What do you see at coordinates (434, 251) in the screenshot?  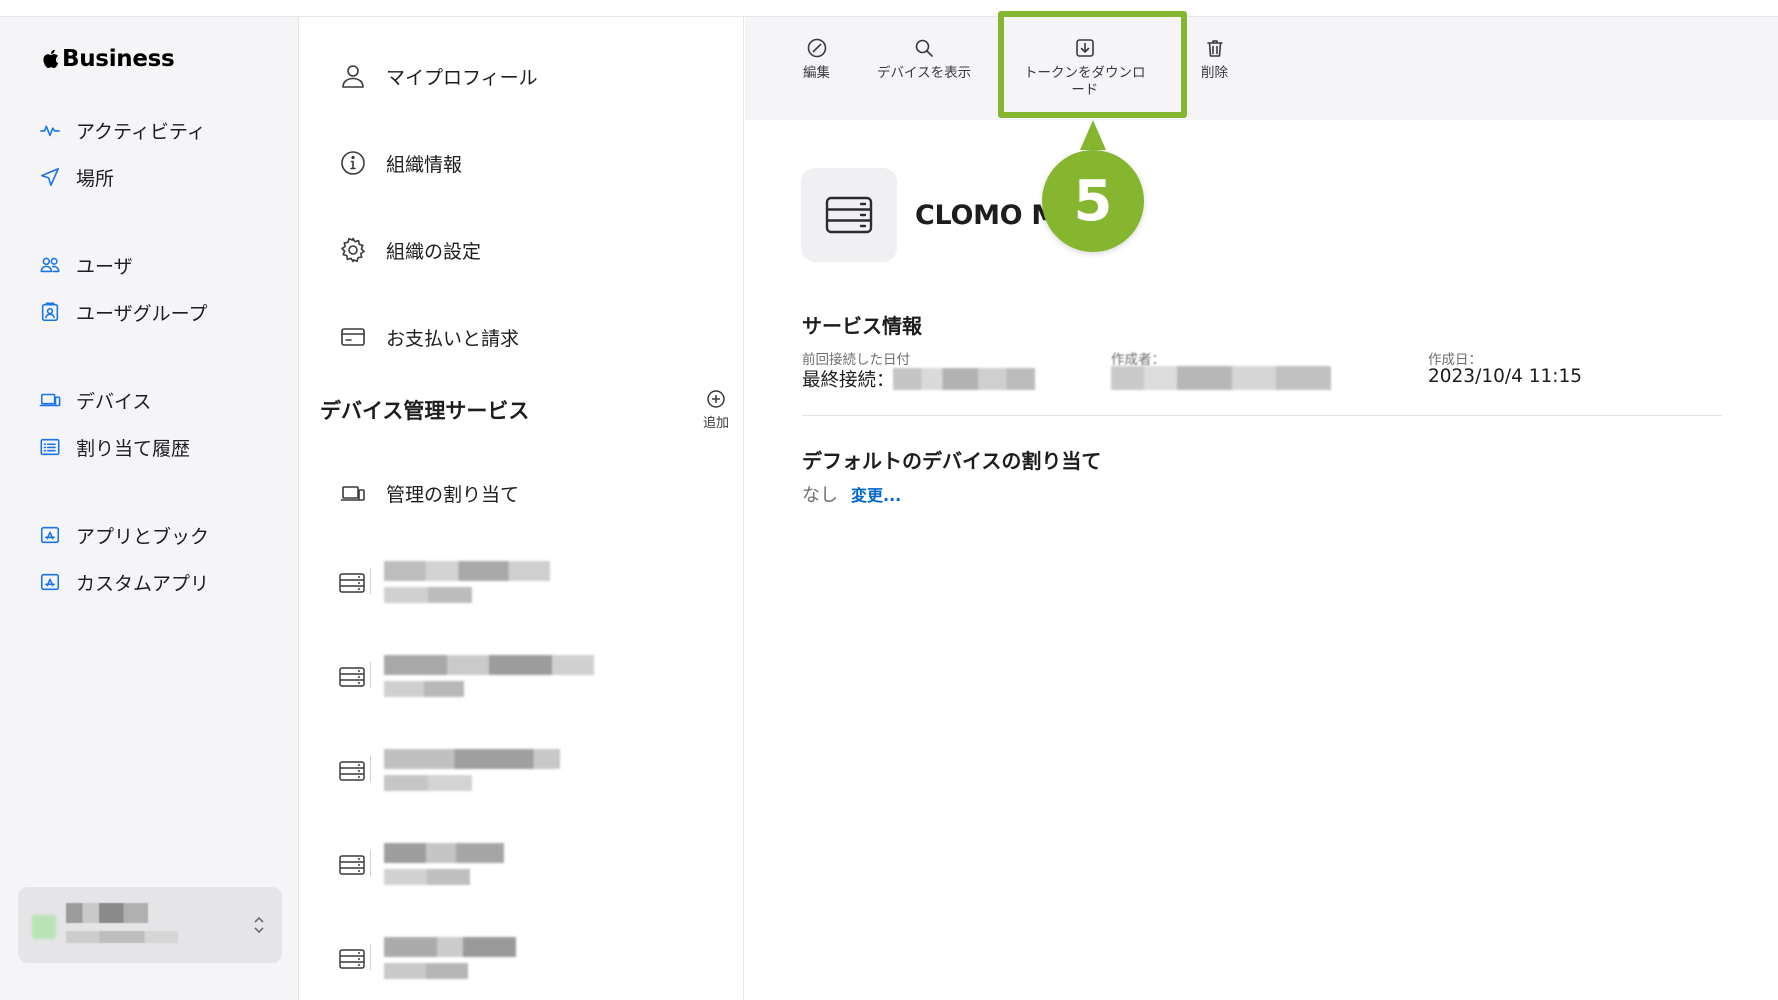 I see `menu-item-label: 組織の設定` at bounding box center [434, 251].